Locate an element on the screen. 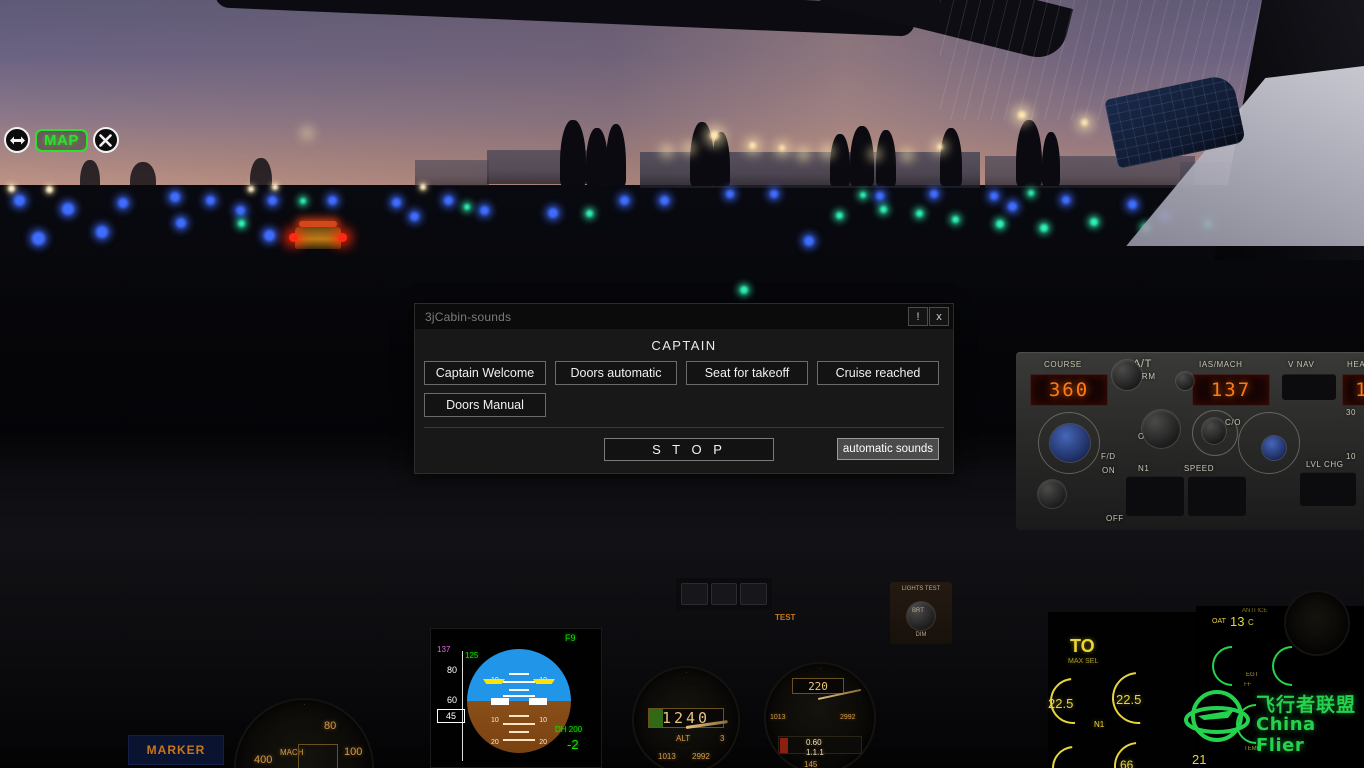 This screenshot has height=768, width=1364. standby-compass is located at coordinates (1317, 623).